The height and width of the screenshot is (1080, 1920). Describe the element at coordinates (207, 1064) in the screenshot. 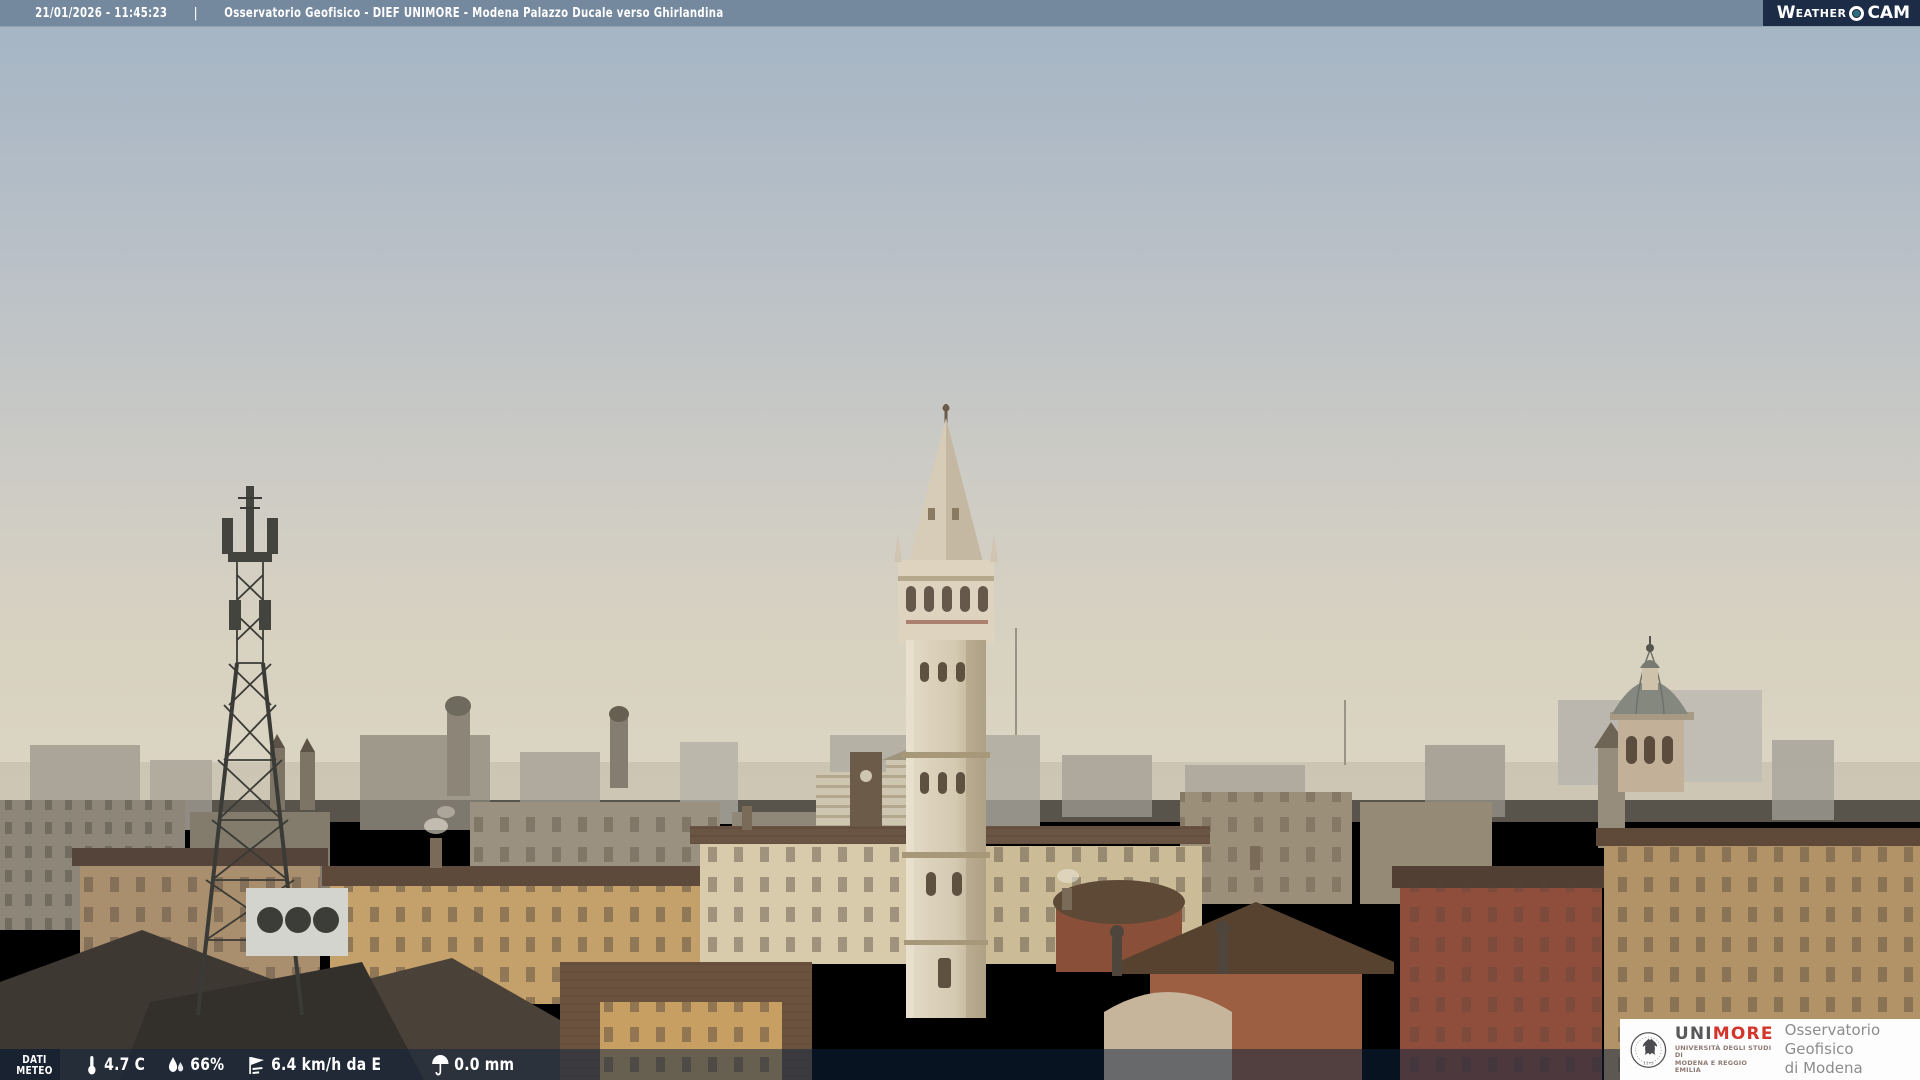

I see `humidity-value: 66%` at that location.